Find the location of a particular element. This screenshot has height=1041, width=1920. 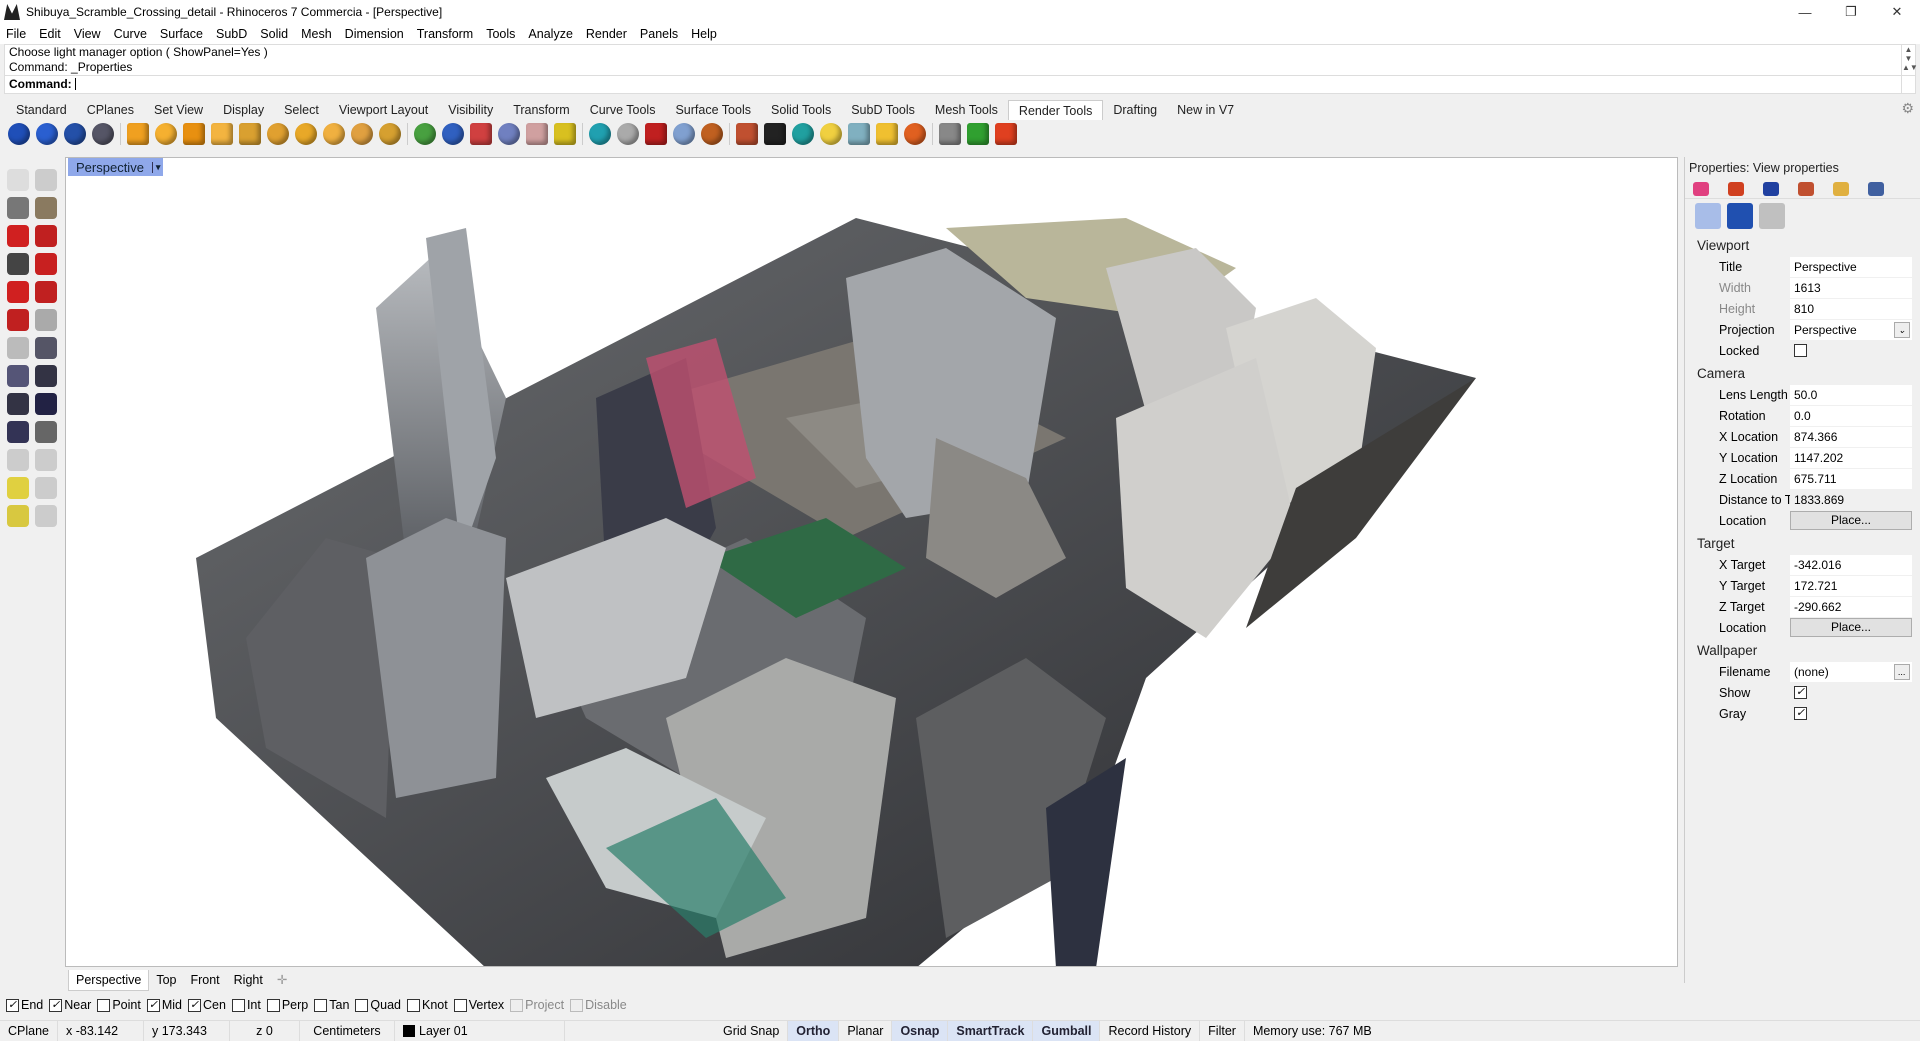

minimize-button: — is located at coordinates (1805, 12).